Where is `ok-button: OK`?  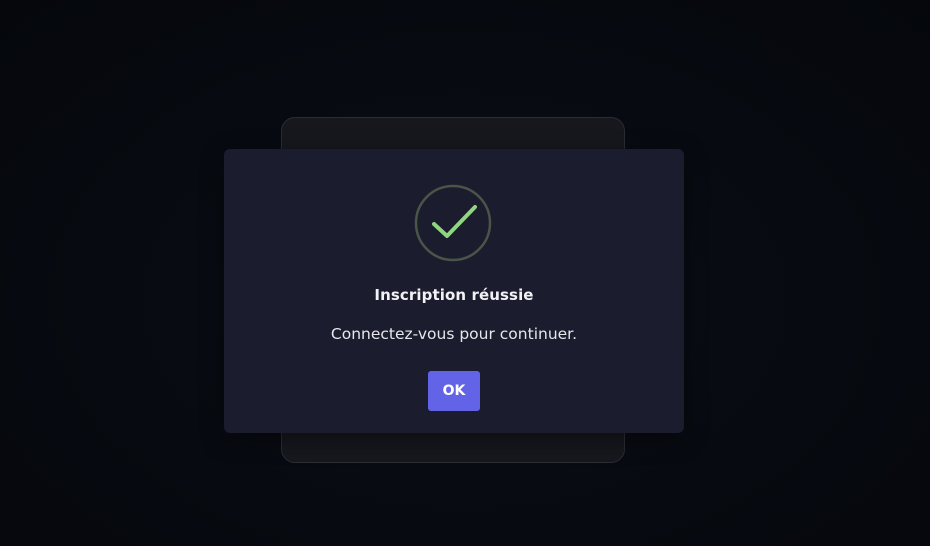 ok-button: OK is located at coordinates (454, 391).